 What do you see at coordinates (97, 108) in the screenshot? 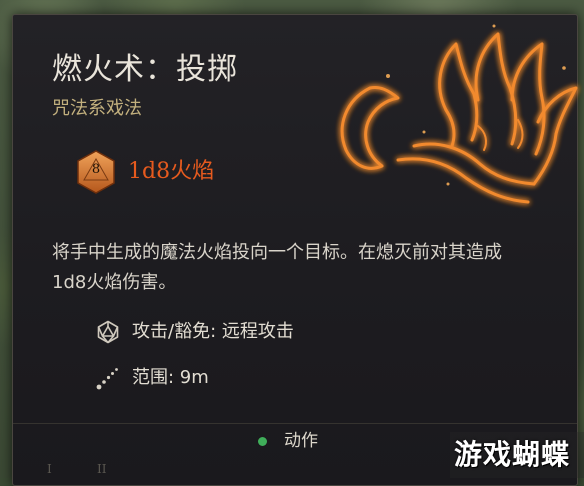
I see `spell-school: 咒法系戏法` at bounding box center [97, 108].